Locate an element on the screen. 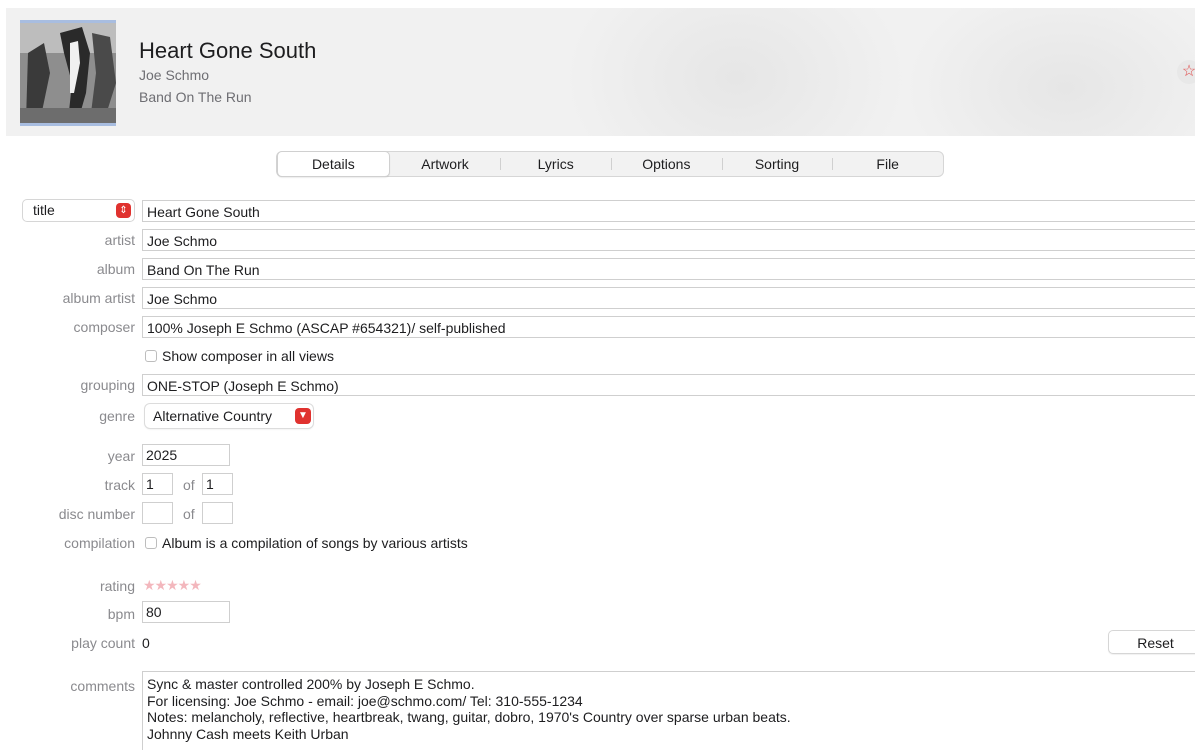 Image resolution: width=1195 pixels, height=750 pixels. genre-popup: Alternative Country ▼ is located at coordinates (229, 416).